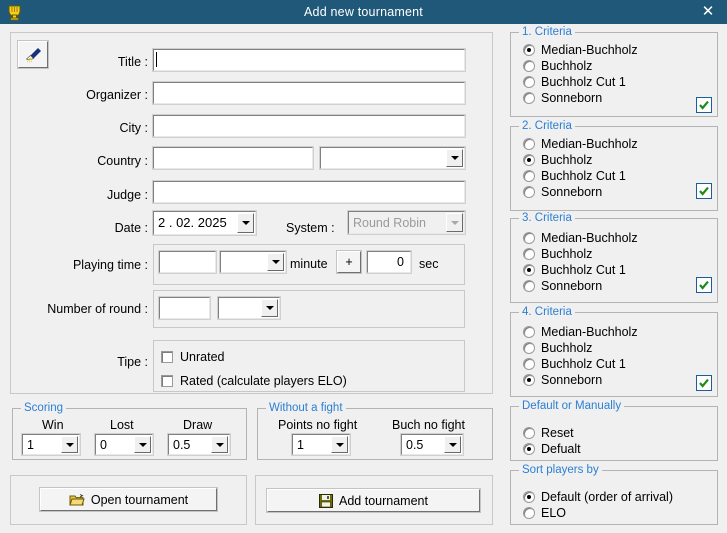 The image size is (727, 533). I want to click on buch-no-fight-value: 0.5, so click(415, 444).